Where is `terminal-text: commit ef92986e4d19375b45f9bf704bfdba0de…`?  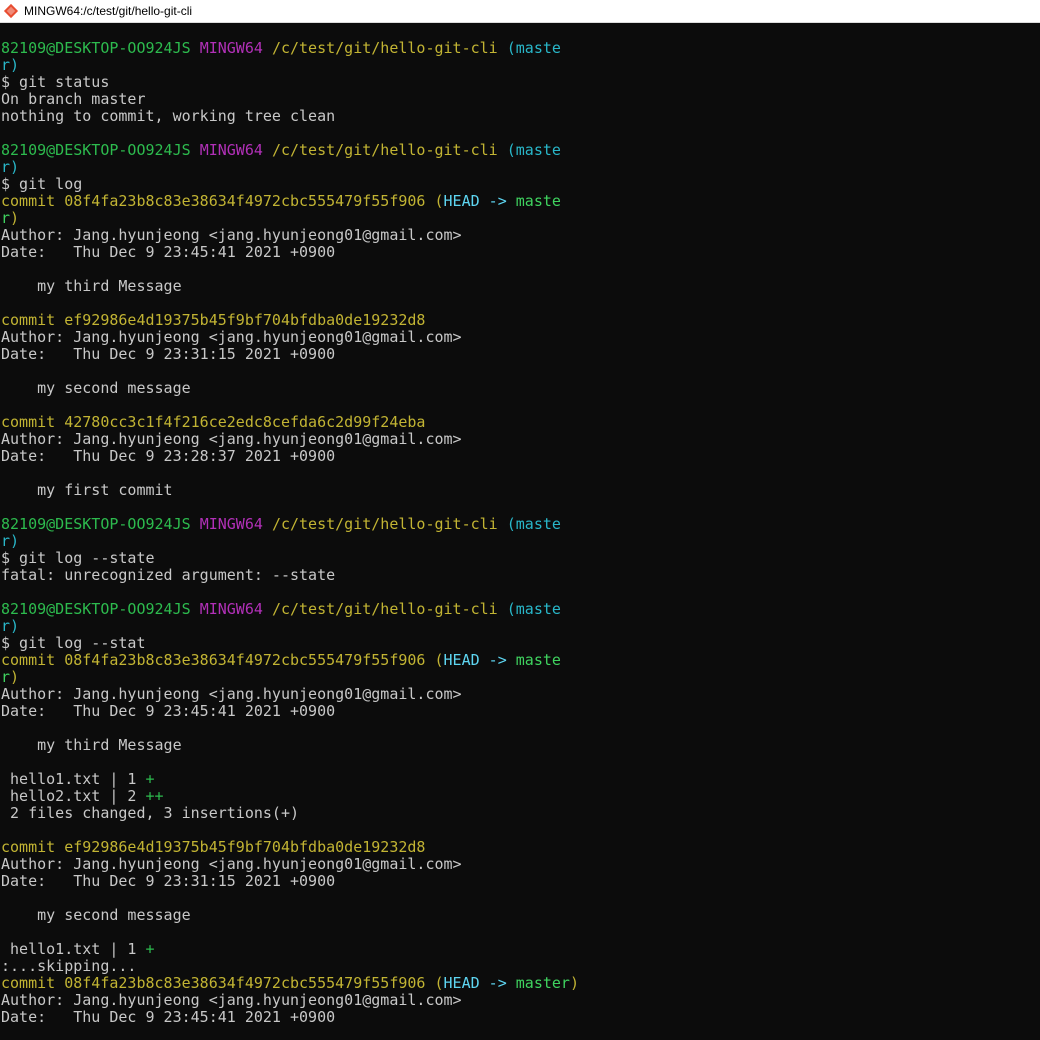 terminal-text: commit ef92986e4d19375b45f9bf704bfdba0de… is located at coordinates (213, 847).